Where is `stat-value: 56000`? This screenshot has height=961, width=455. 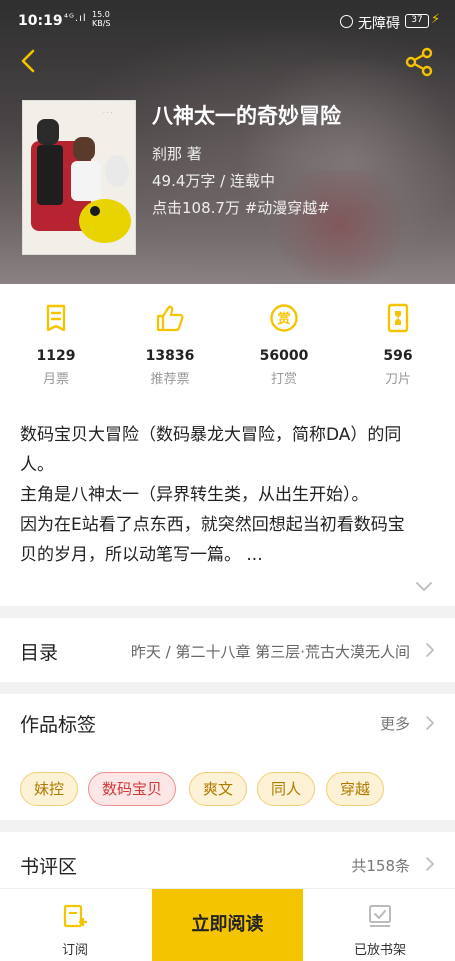 stat-value: 56000 is located at coordinates (284, 356).